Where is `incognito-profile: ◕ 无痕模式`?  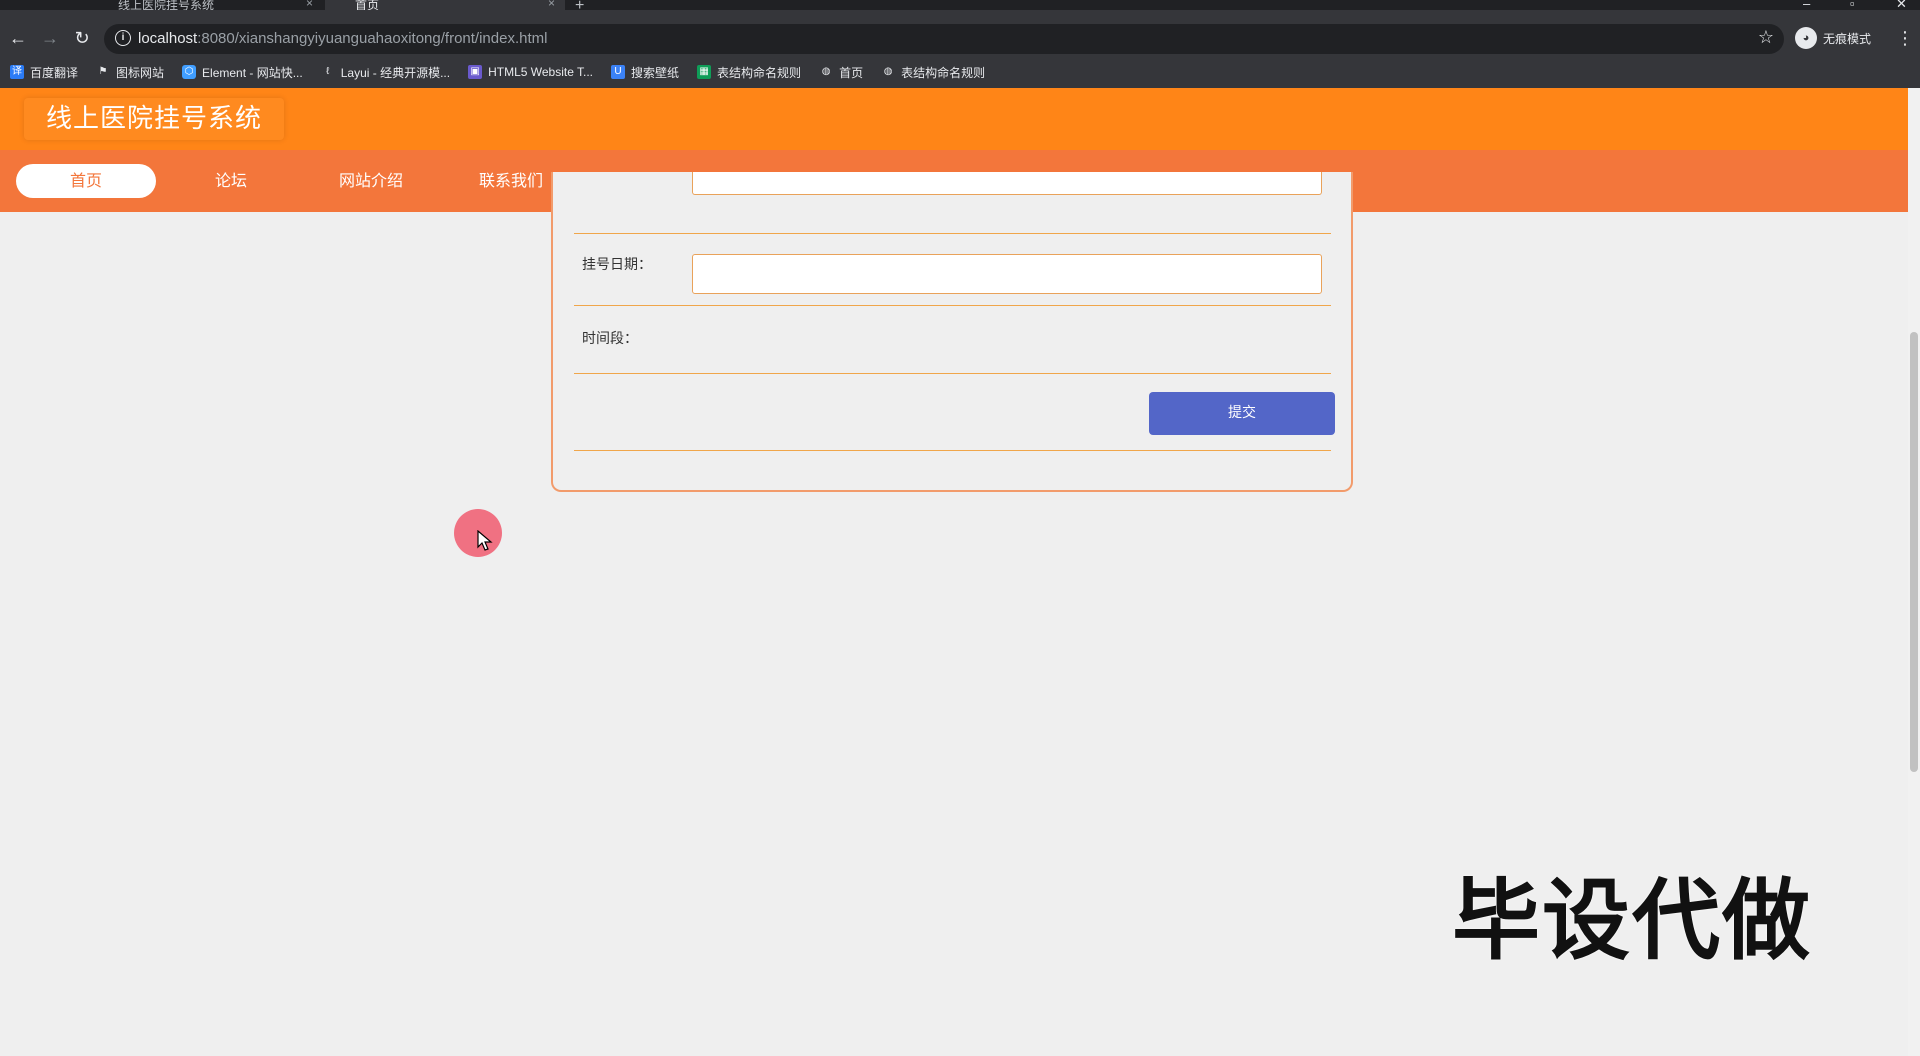
incognito-profile: ◕ 无痕模式 is located at coordinates (1833, 38).